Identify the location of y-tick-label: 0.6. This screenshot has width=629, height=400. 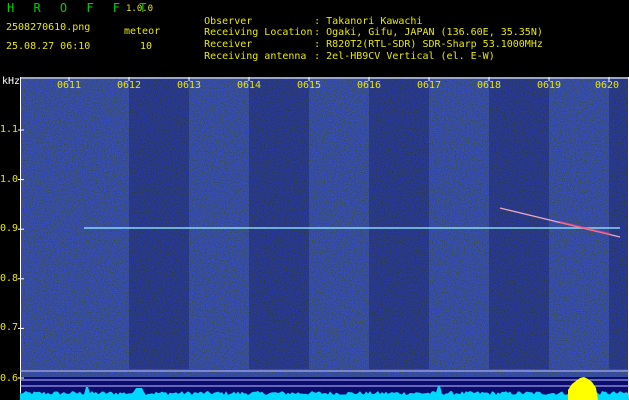
(9, 378).